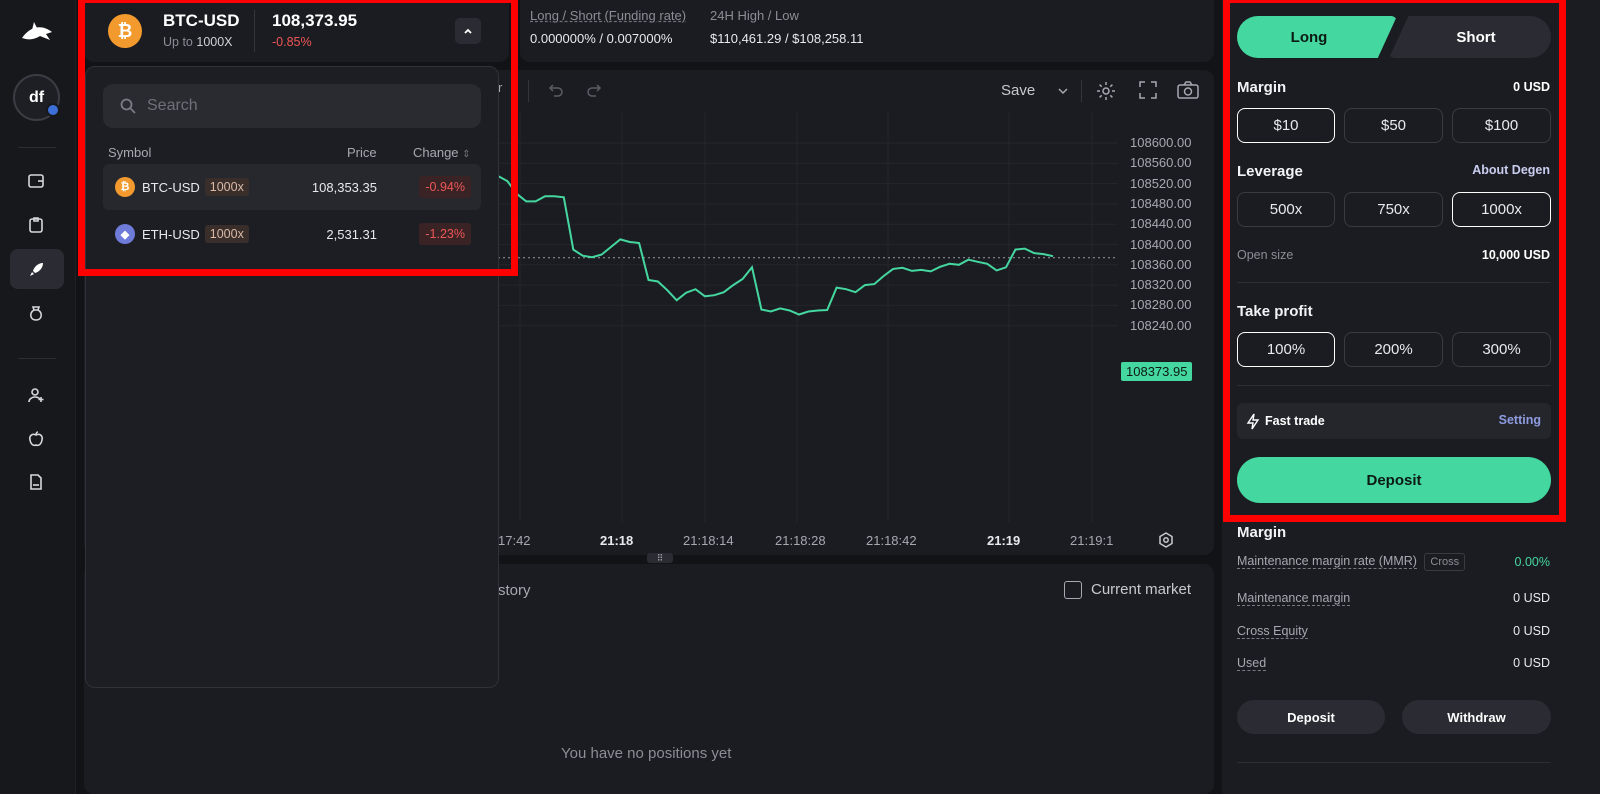  What do you see at coordinates (1286, 349) in the screenshot?
I see `take-profit-option: 100%` at bounding box center [1286, 349].